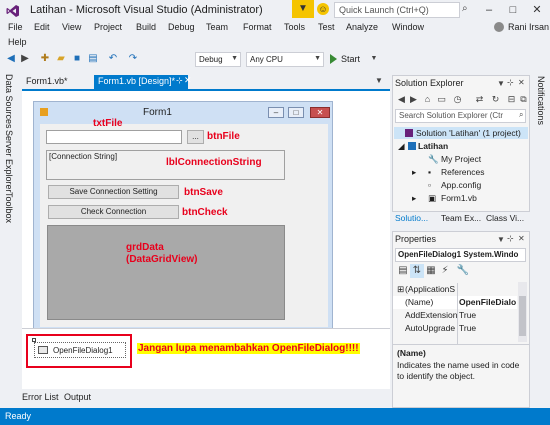 Image resolution: width=550 pixels, height=425 pixels. I want to click on property-row: ⊞ (ApplicationS, so click(455, 289).